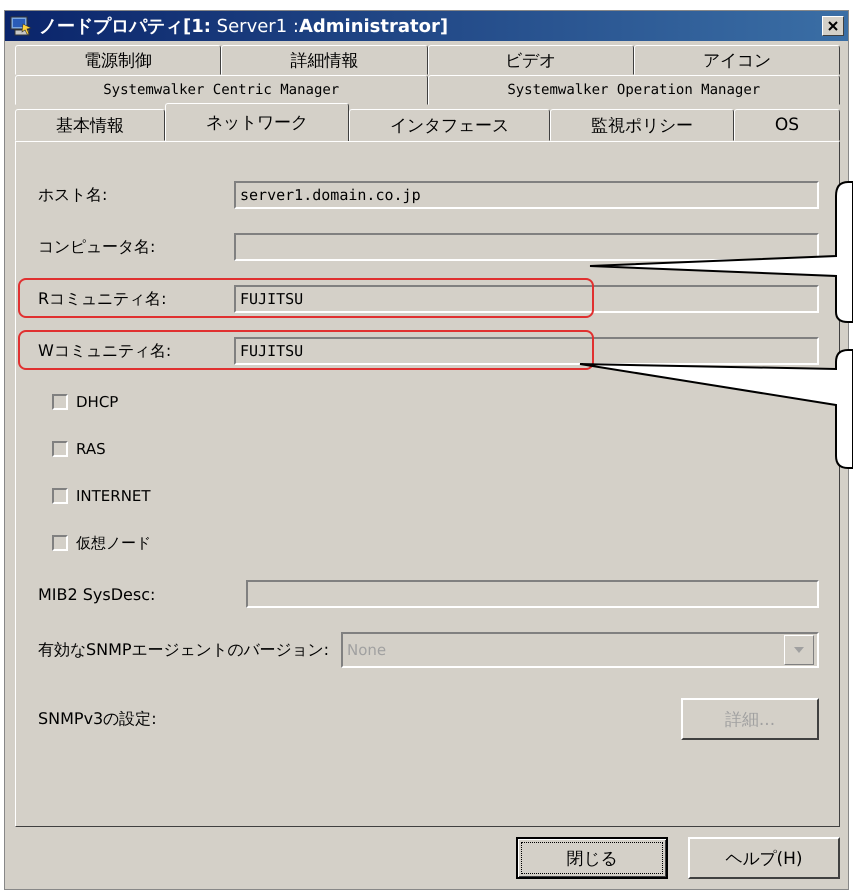 The height and width of the screenshot is (896, 853). Describe the element at coordinates (787, 125) in the screenshot. I see `tab: OS` at that location.